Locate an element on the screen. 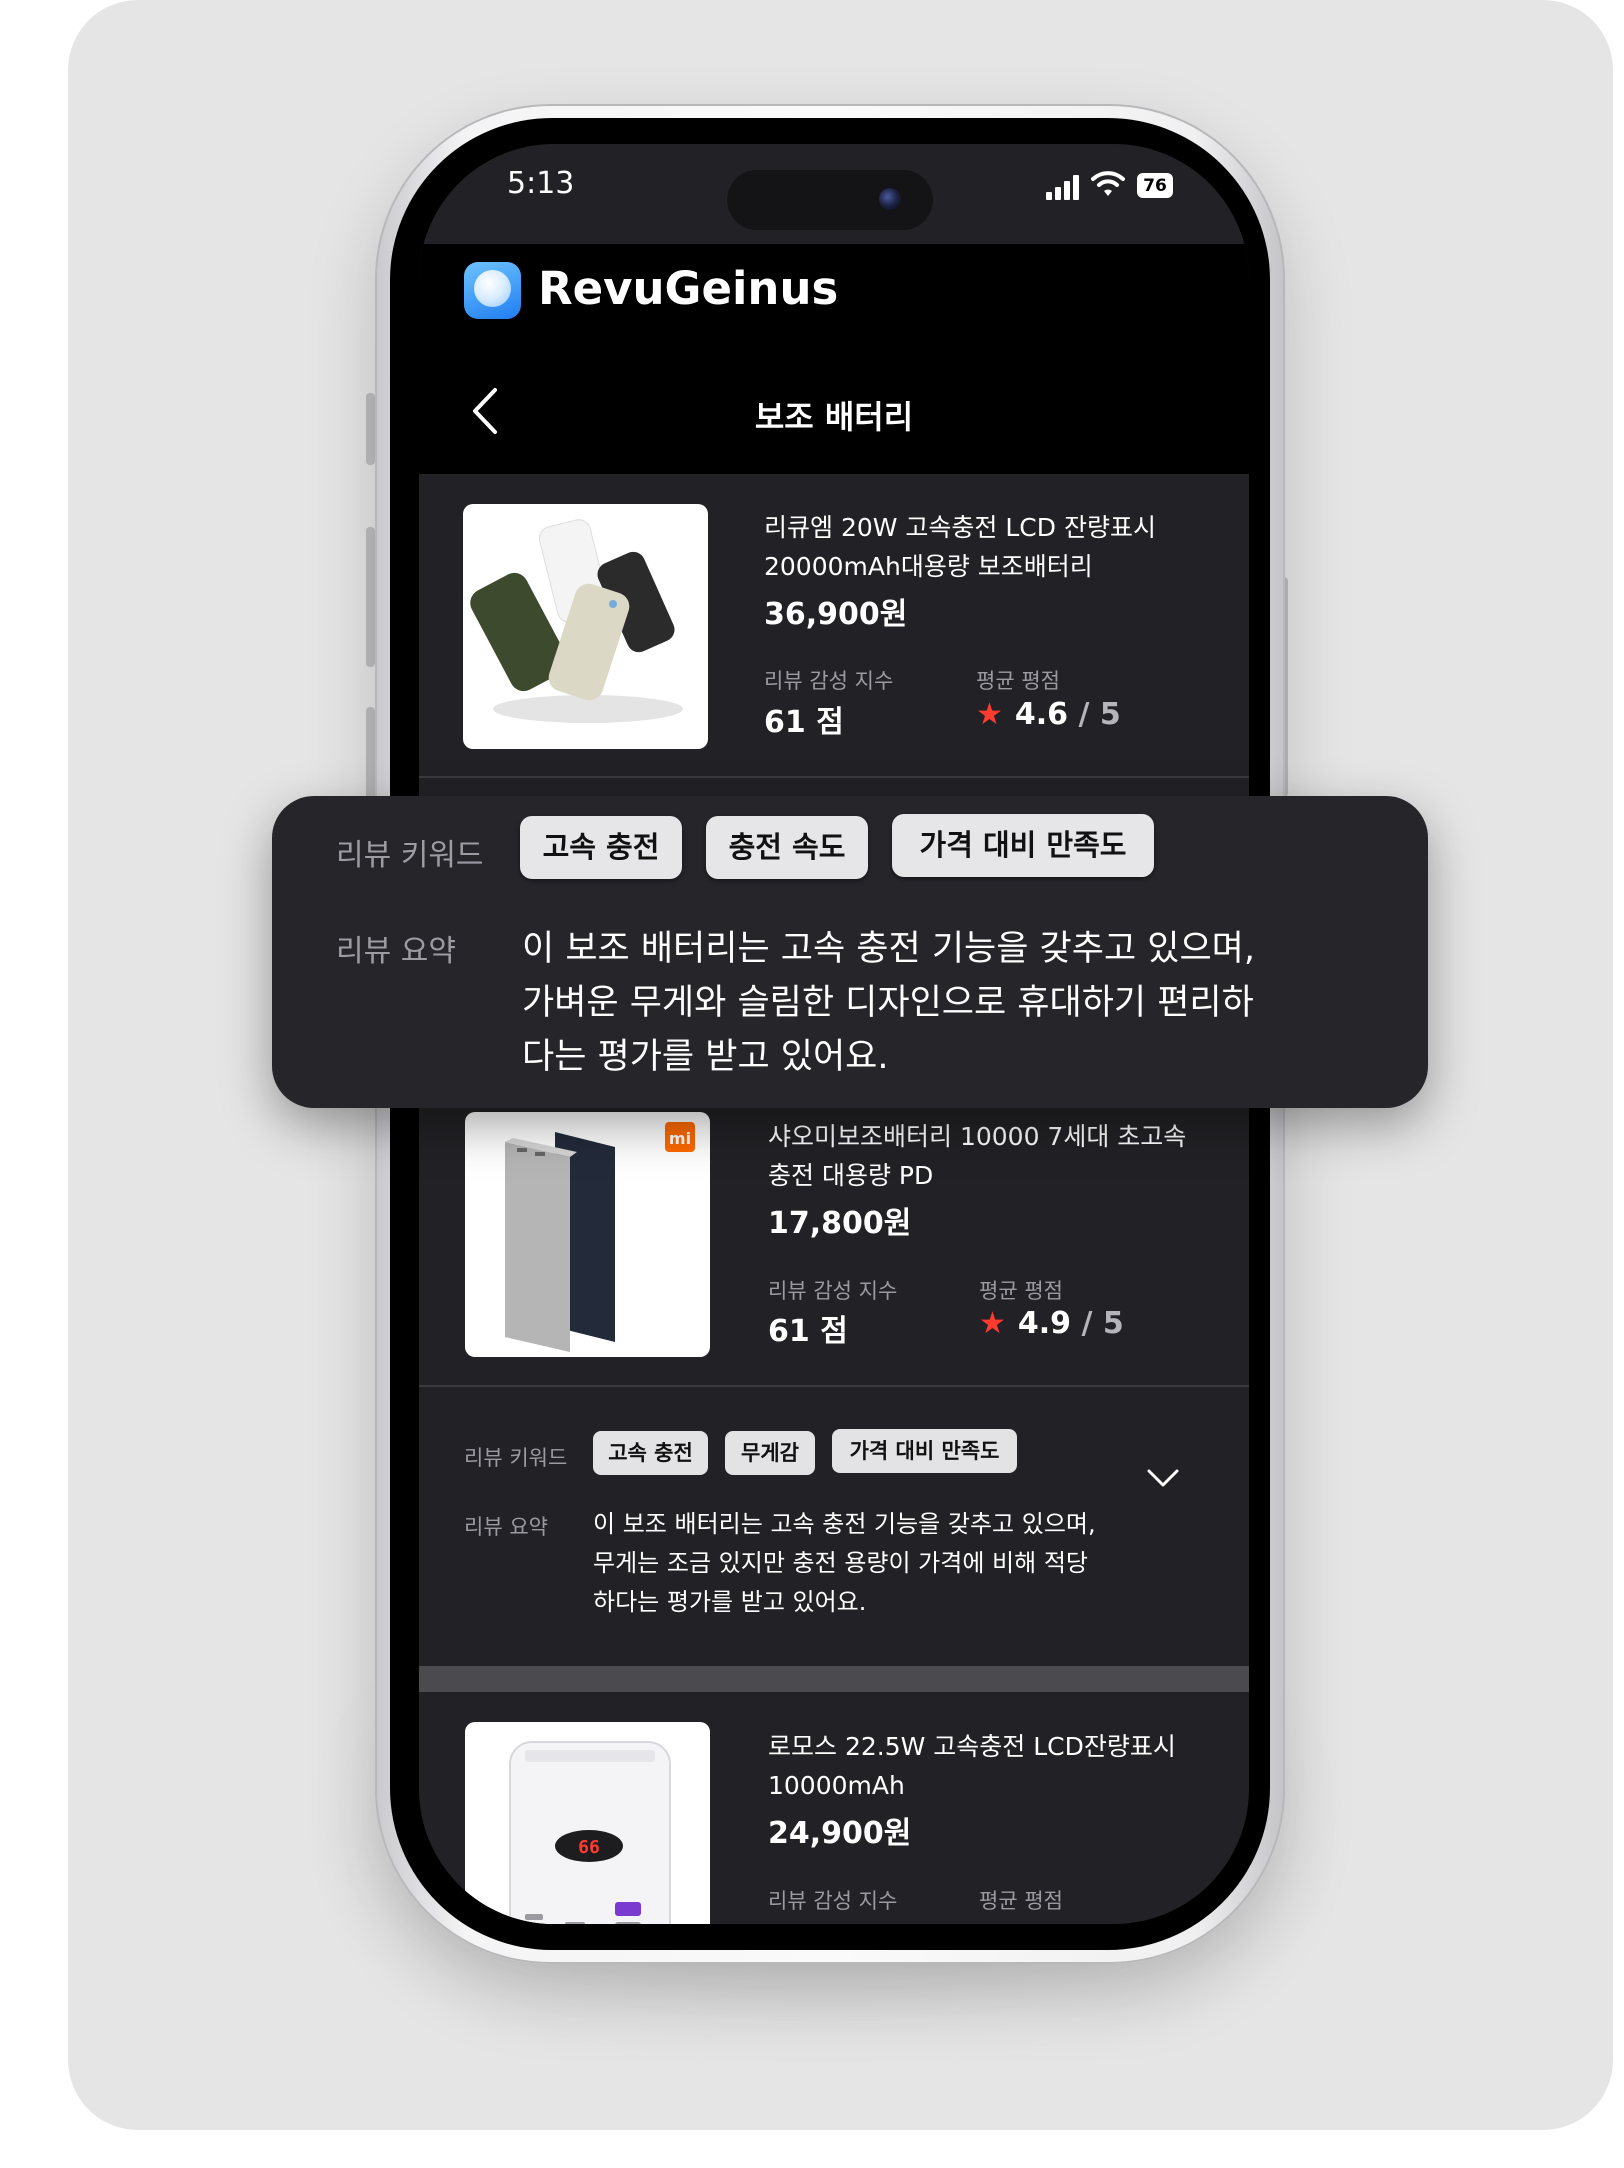 This screenshot has width=1624, height=2168. rating-value: 4.6 is located at coordinates (1041, 714).